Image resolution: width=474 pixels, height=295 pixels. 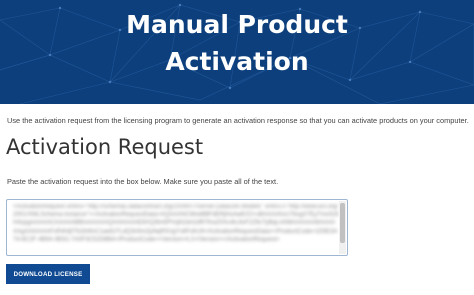 What do you see at coordinates (342, 223) in the screenshot?
I see `scrollbar-thumb` at bounding box center [342, 223].